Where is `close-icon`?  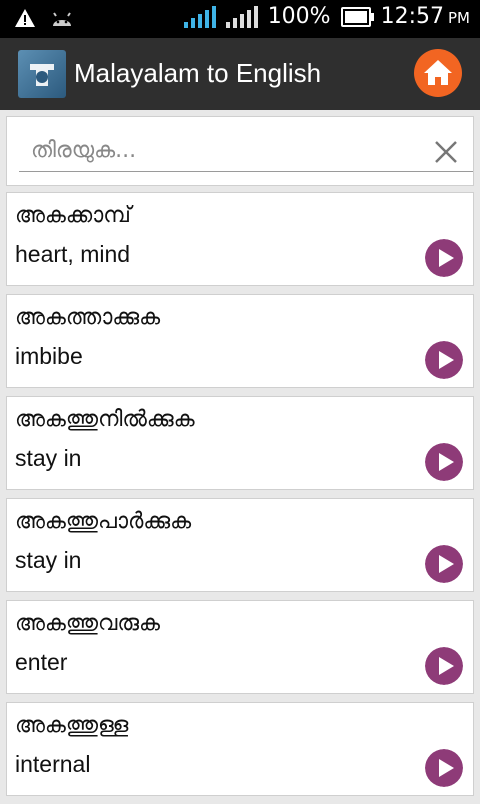 close-icon is located at coordinates (446, 152).